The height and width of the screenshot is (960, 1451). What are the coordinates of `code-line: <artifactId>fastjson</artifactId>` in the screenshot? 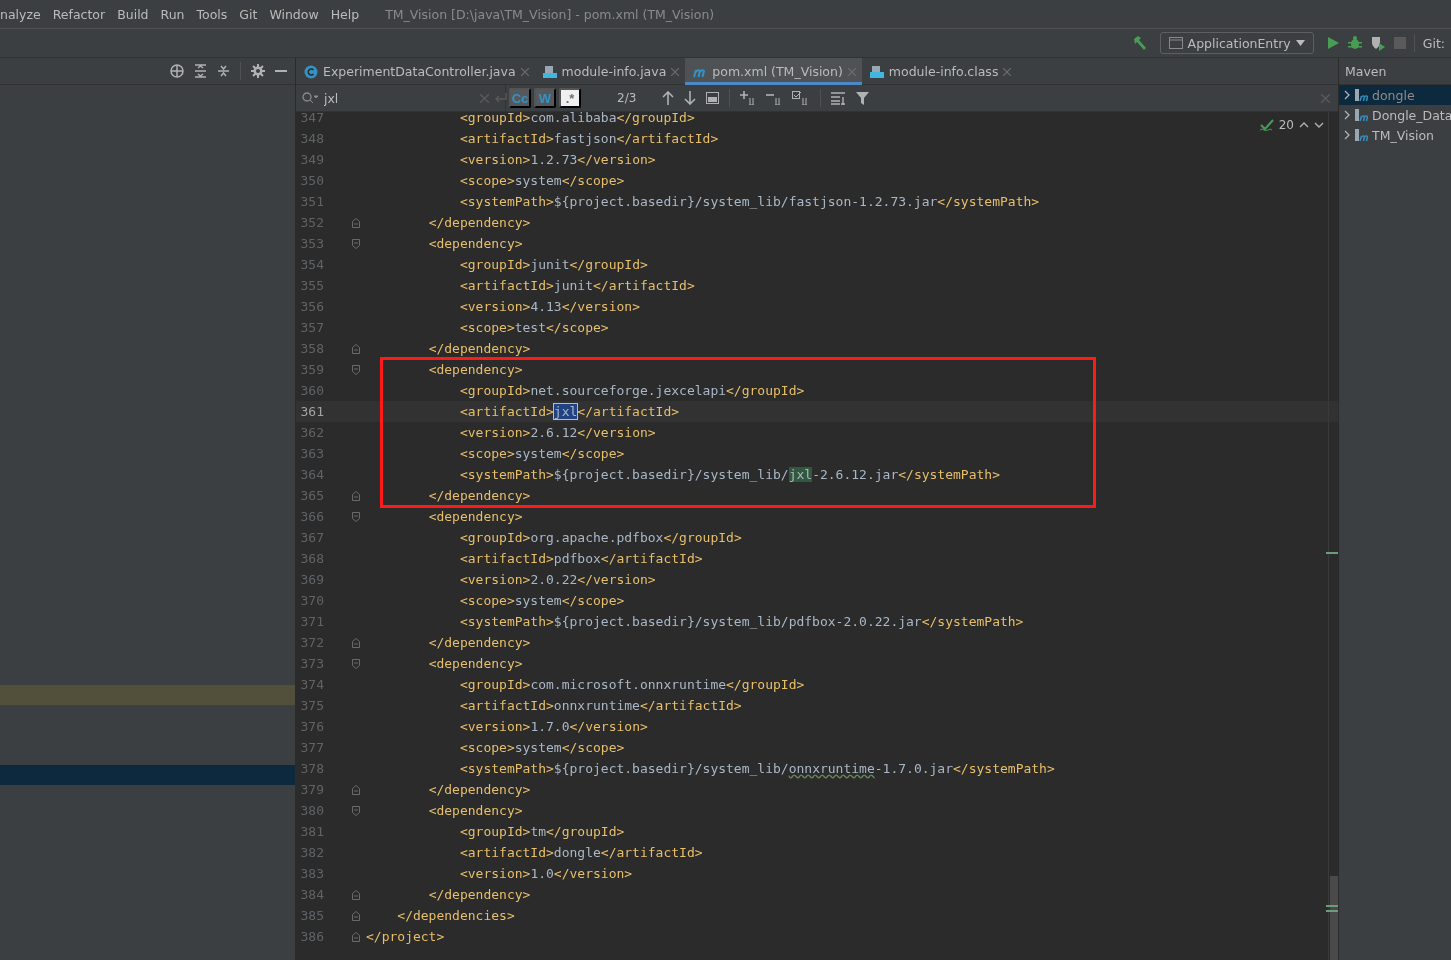 It's located at (588, 138).